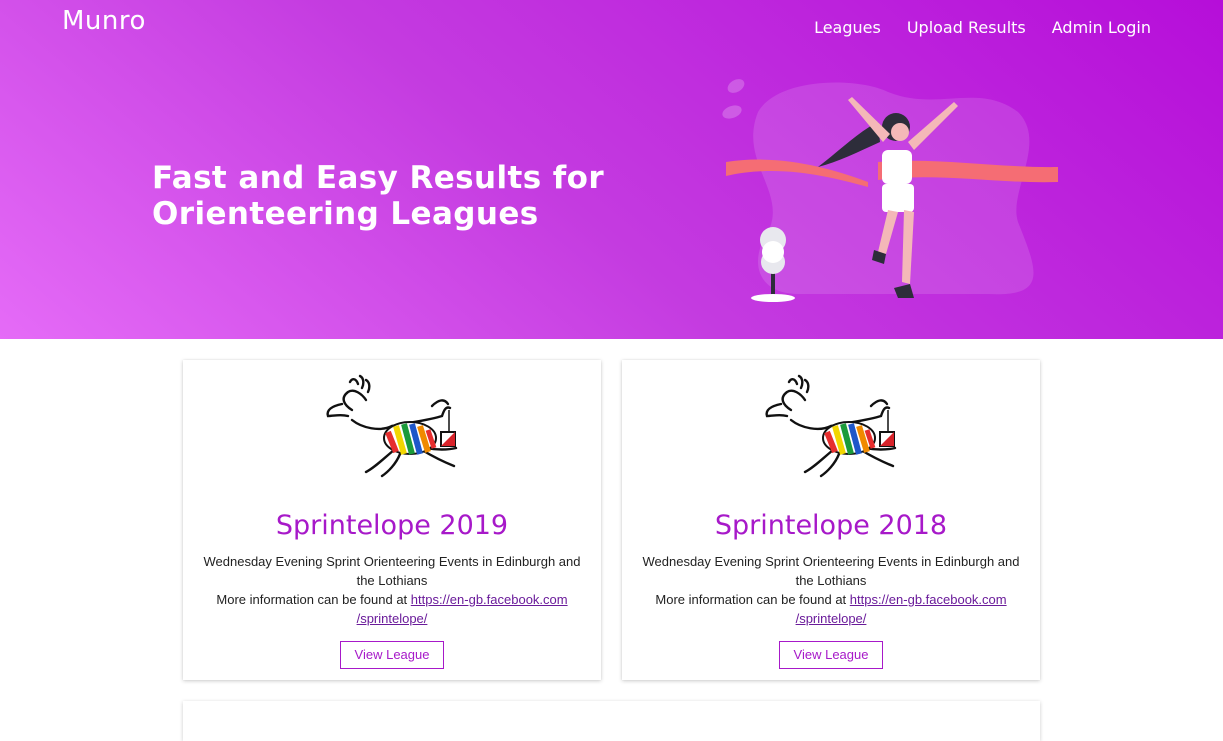 The width and height of the screenshot is (1223, 741). I want to click on nav-leagues-link: Leagues, so click(847, 27).